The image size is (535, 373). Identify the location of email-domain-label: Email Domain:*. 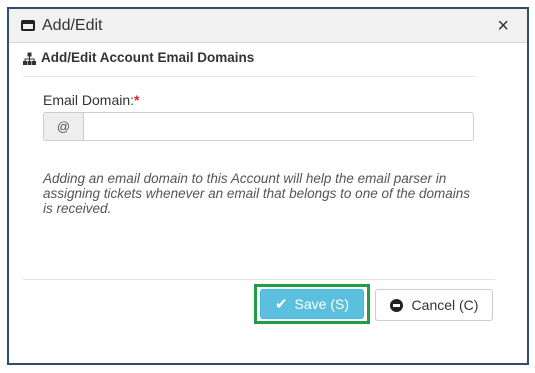
(91, 100).